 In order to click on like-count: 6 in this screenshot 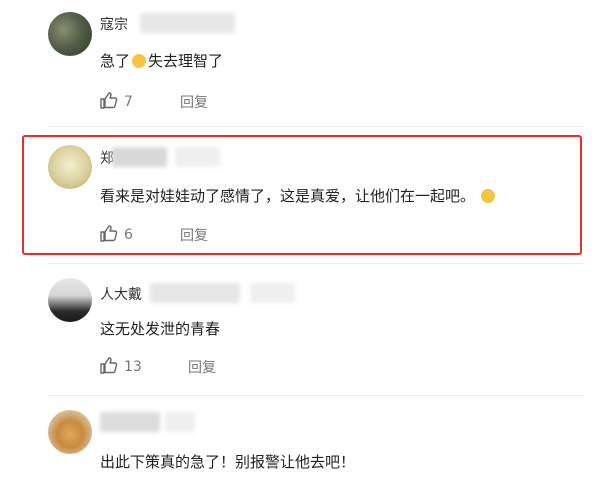, I will do `click(128, 235)`.